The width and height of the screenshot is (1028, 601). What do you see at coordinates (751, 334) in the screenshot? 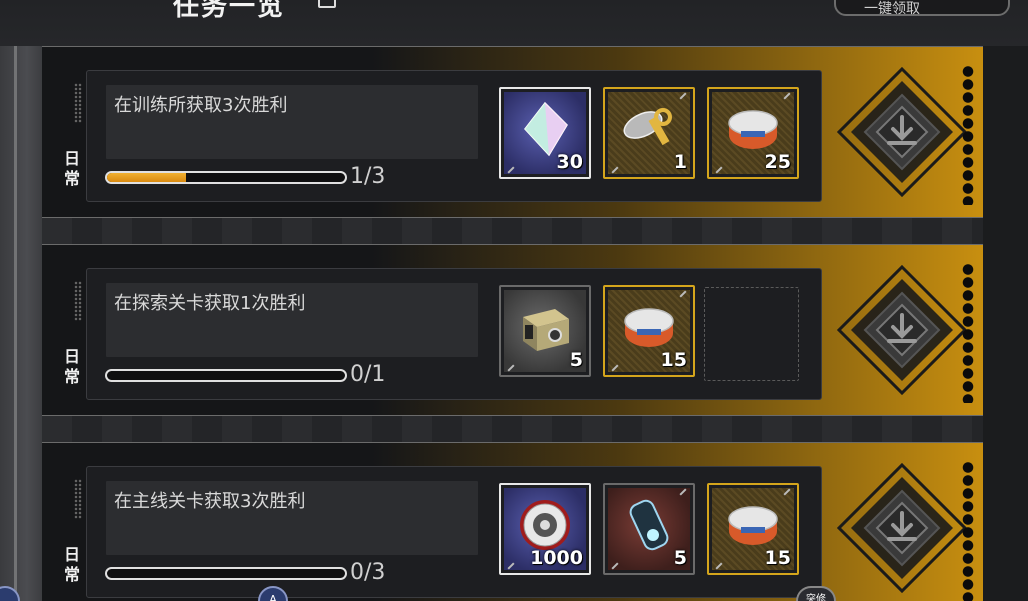
I see `empty-reward-slot` at bounding box center [751, 334].